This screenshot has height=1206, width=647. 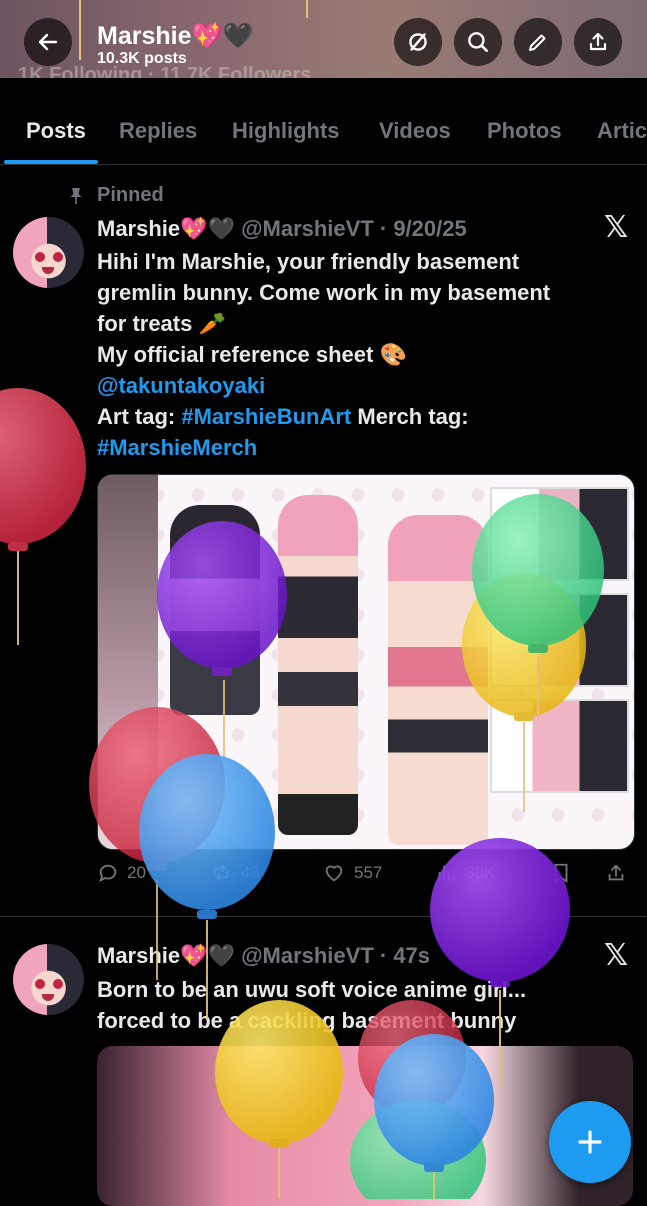 What do you see at coordinates (308, 261) in the screenshot?
I see `post-text-line: Hihi I'm Marshie, your friendly basement` at bounding box center [308, 261].